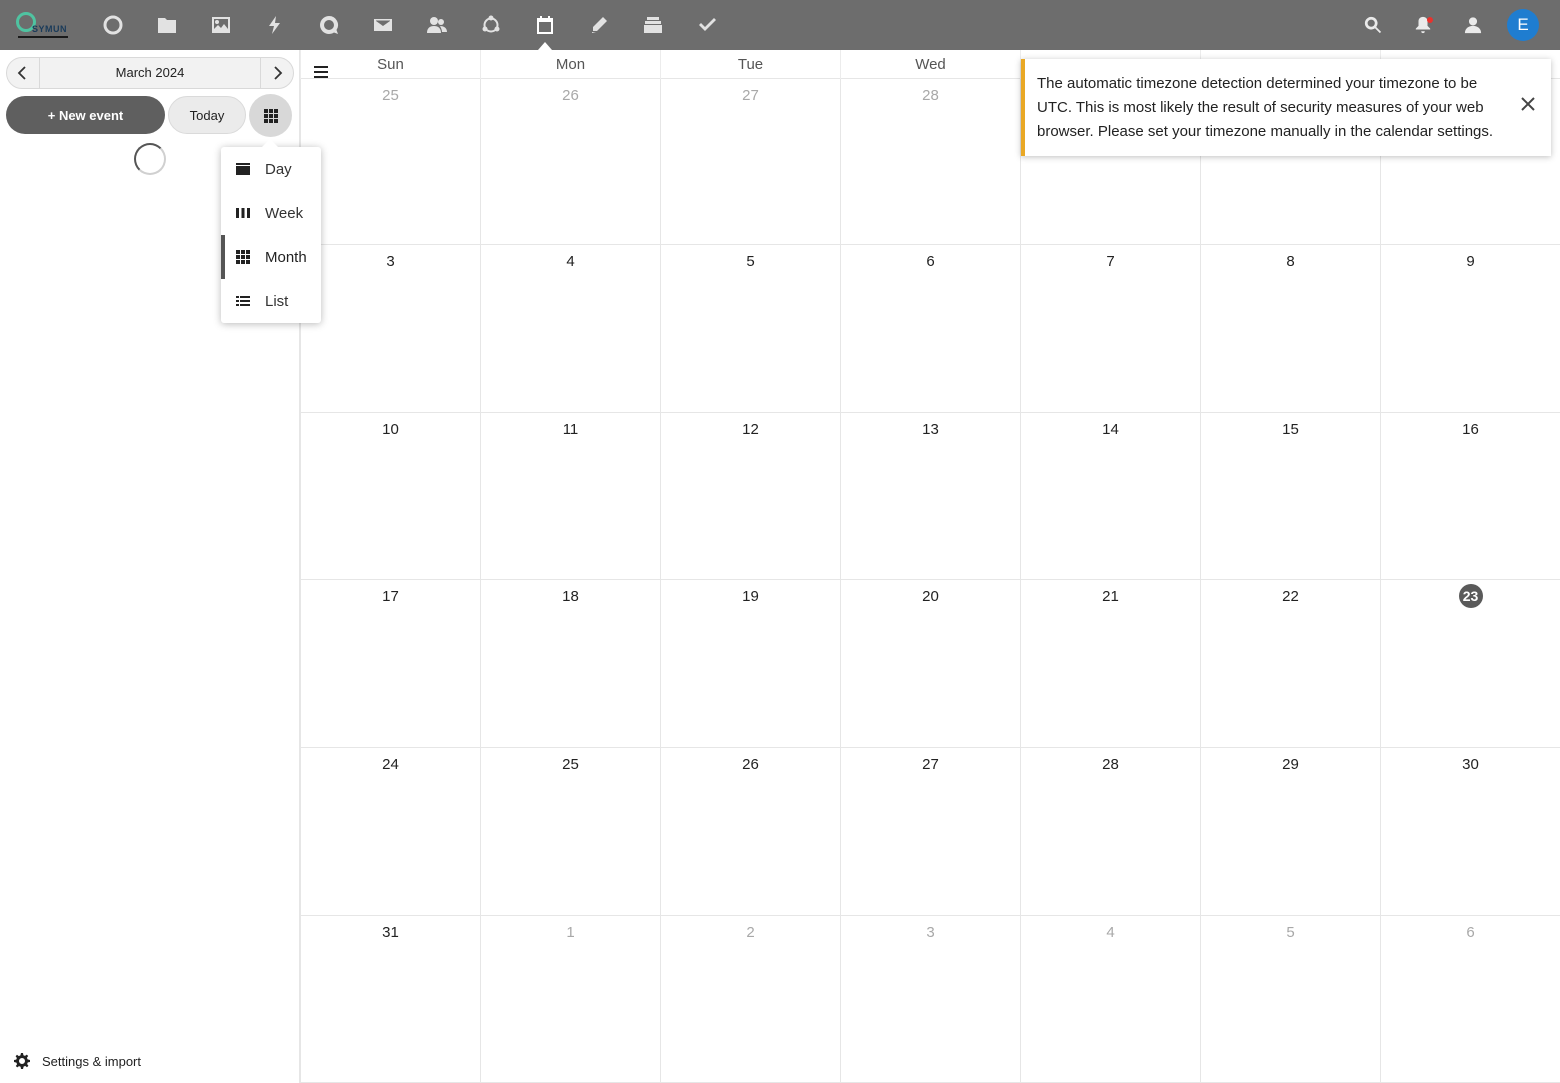 Image resolution: width=1560 pixels, height=1083 pixels. I want to click on deck-icon, so click(653, 25).